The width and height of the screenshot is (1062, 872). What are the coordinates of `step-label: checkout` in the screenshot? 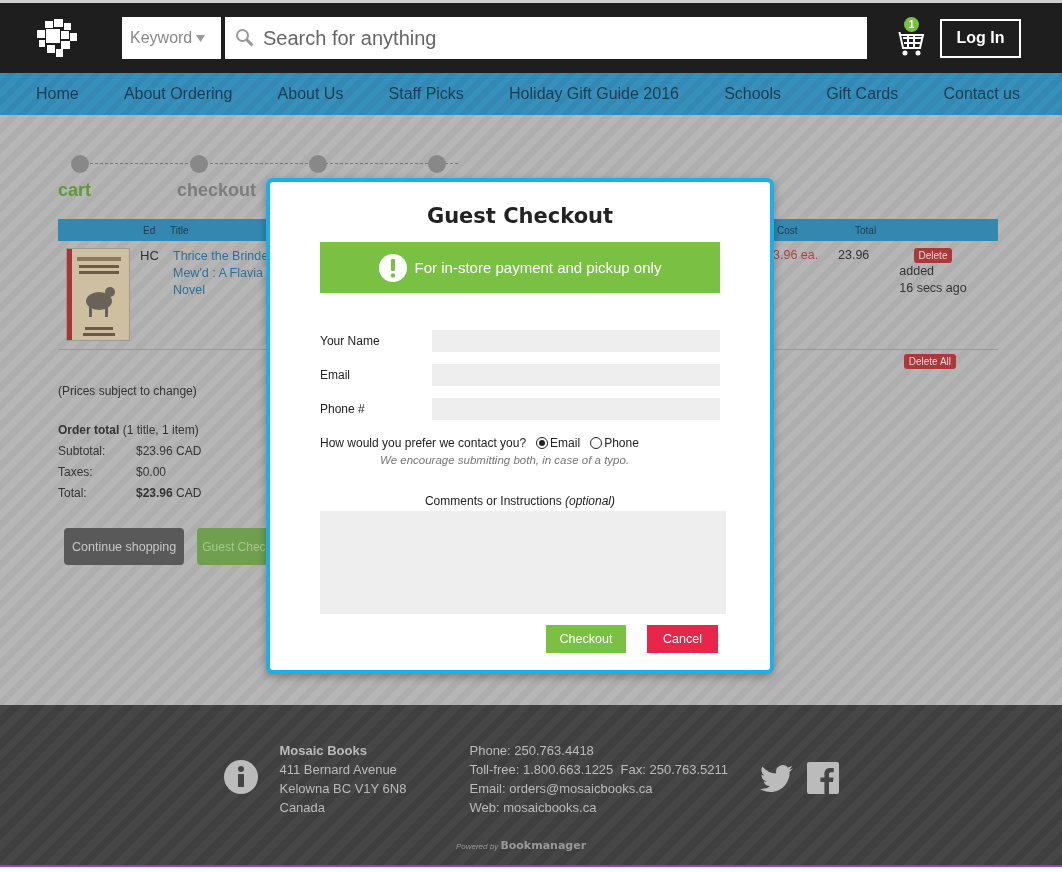 It's located at (217, 190).